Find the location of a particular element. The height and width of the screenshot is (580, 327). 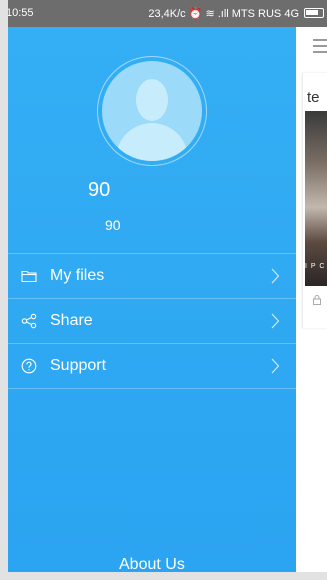

status-bar: 10:55 23,4K/c ⏰ ≋ .ıll MTS RUS 4G is located at coordinates (163, 13).